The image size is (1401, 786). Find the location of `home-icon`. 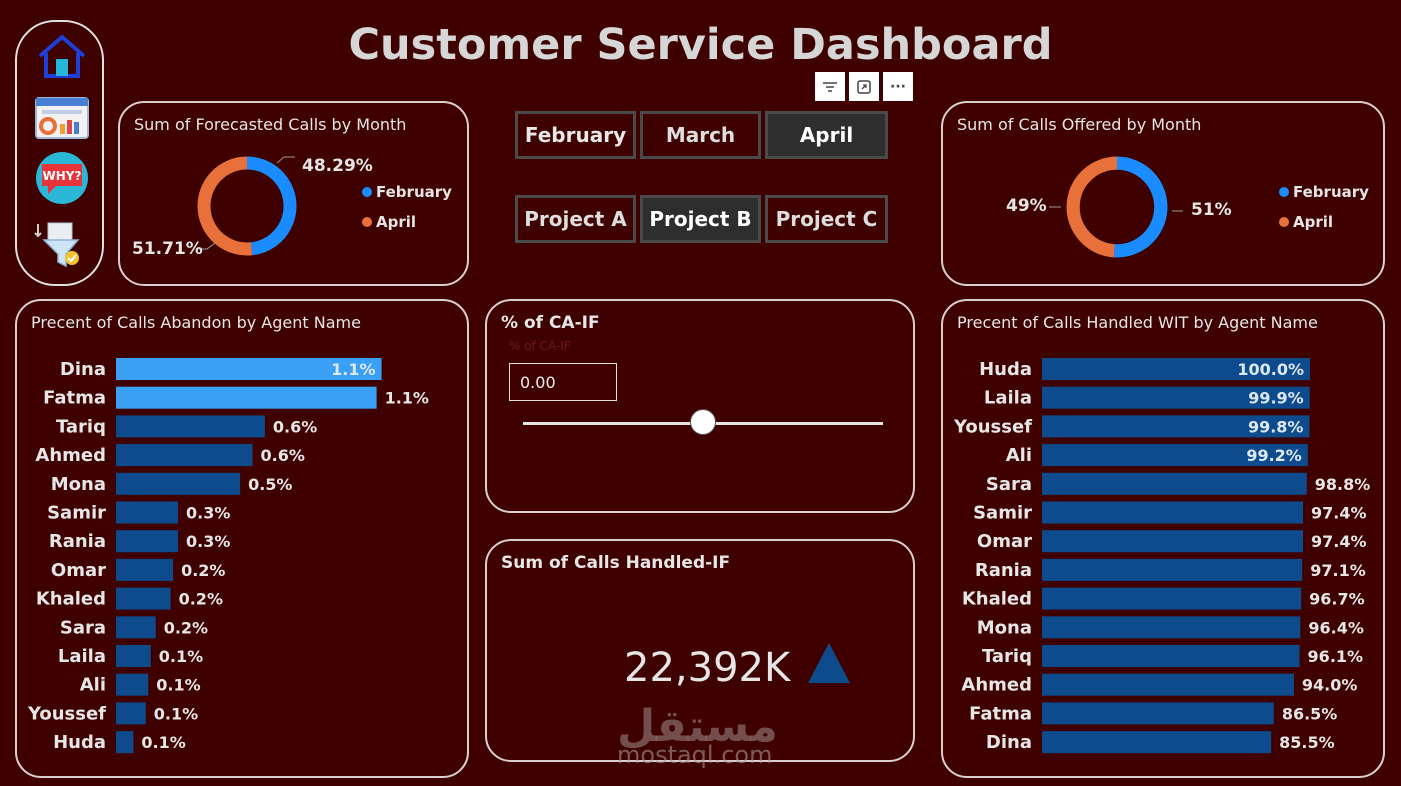

home-icon is located at coordinates (62, 57).